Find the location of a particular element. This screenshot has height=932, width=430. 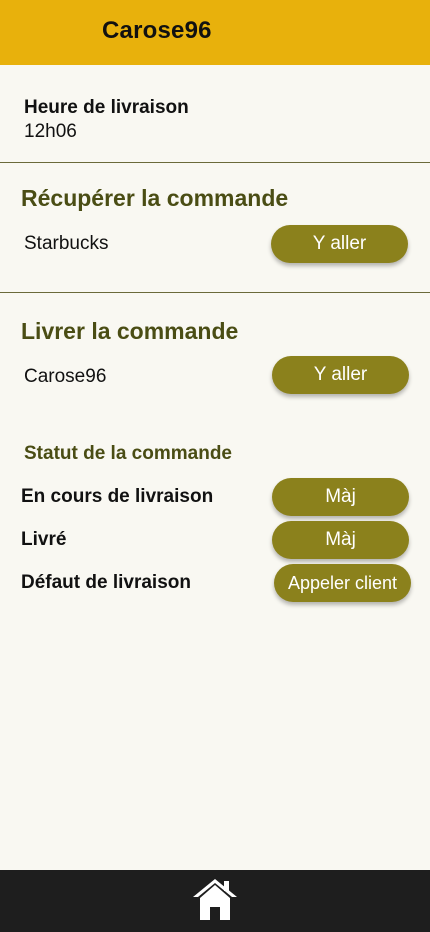

update-in-delivery-button: Màj is located at coordinates (340, 497).